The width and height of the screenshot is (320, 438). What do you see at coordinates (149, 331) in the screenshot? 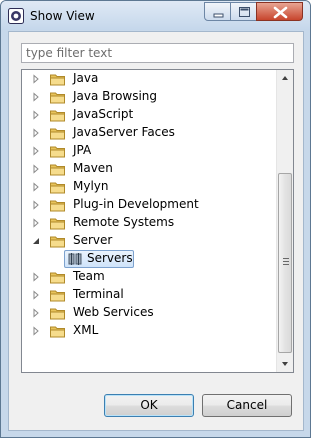
I see `tree-item: XML` at bounding box center [149, 331].